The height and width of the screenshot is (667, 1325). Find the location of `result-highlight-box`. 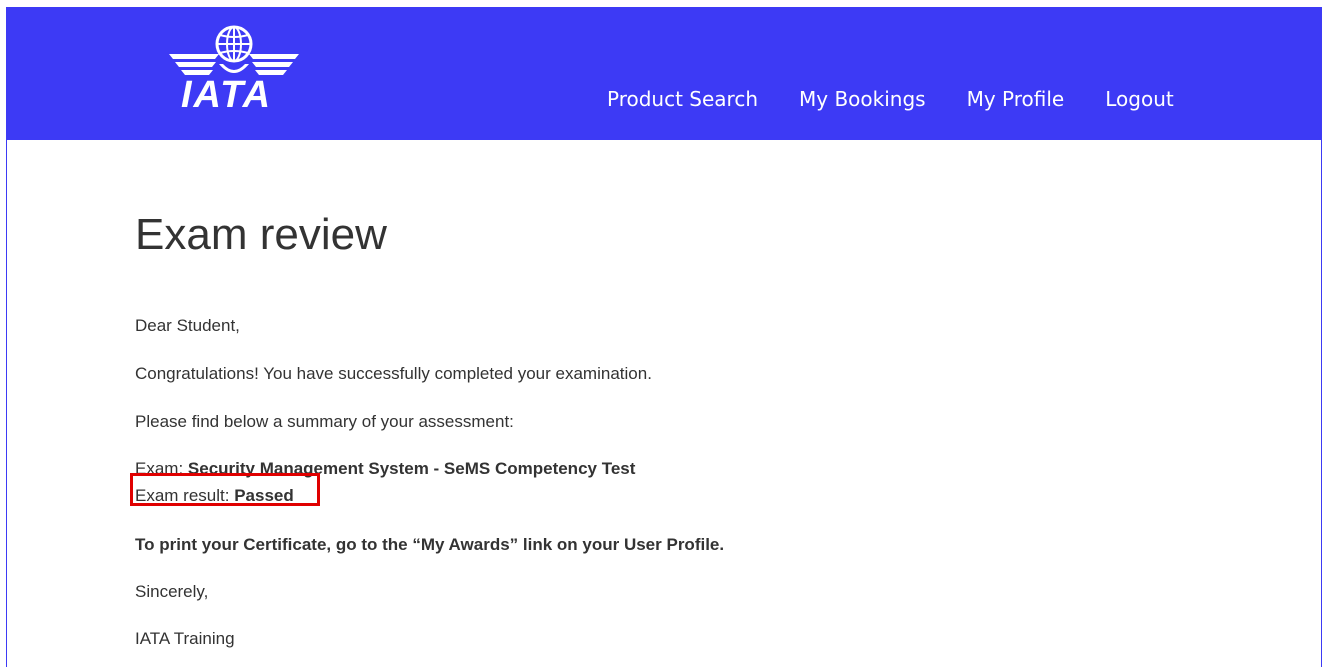

result-highlight-box is located at coordinates (225, 489).